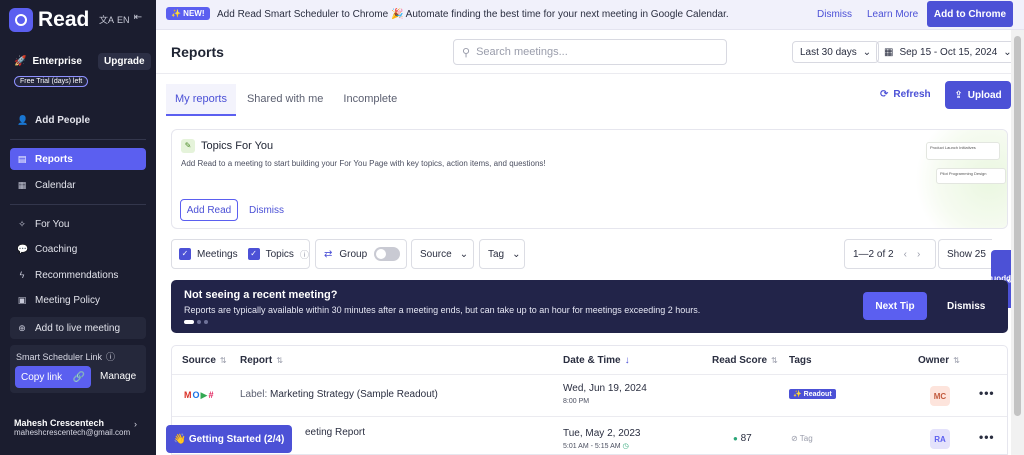 The height and width of the screenshot is (455, 1024). I want to click on add-read-button: Add Read, so click(209, 210).